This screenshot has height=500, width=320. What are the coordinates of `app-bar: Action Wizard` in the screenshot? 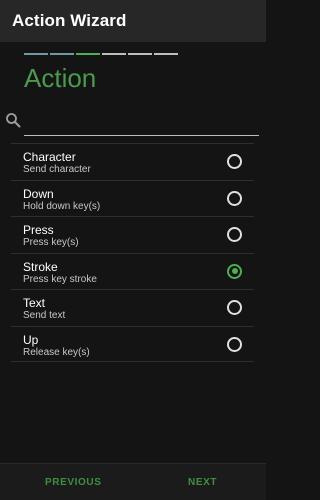 It's located at (133, 21).